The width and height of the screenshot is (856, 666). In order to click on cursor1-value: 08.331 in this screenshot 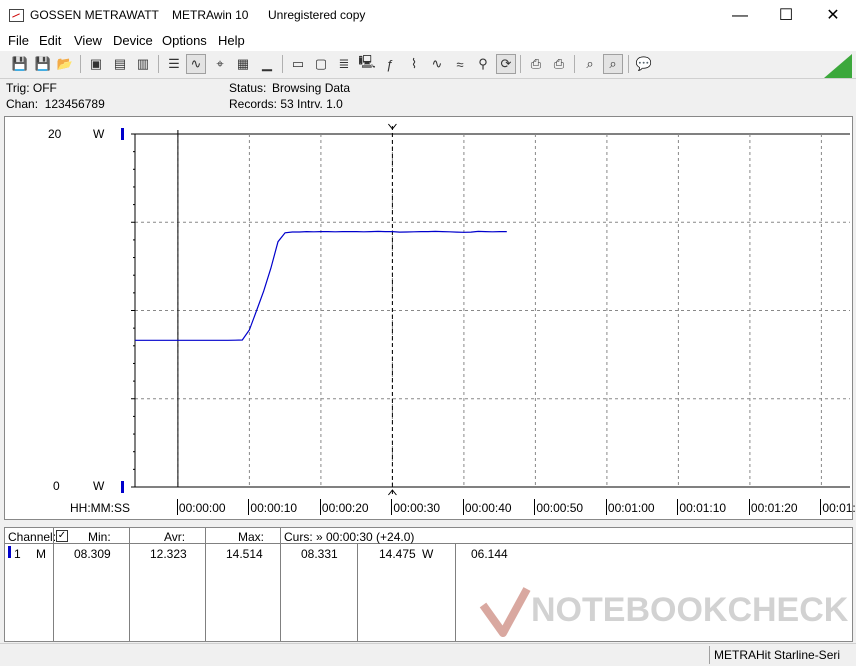, I will do `click(319, 554)`.